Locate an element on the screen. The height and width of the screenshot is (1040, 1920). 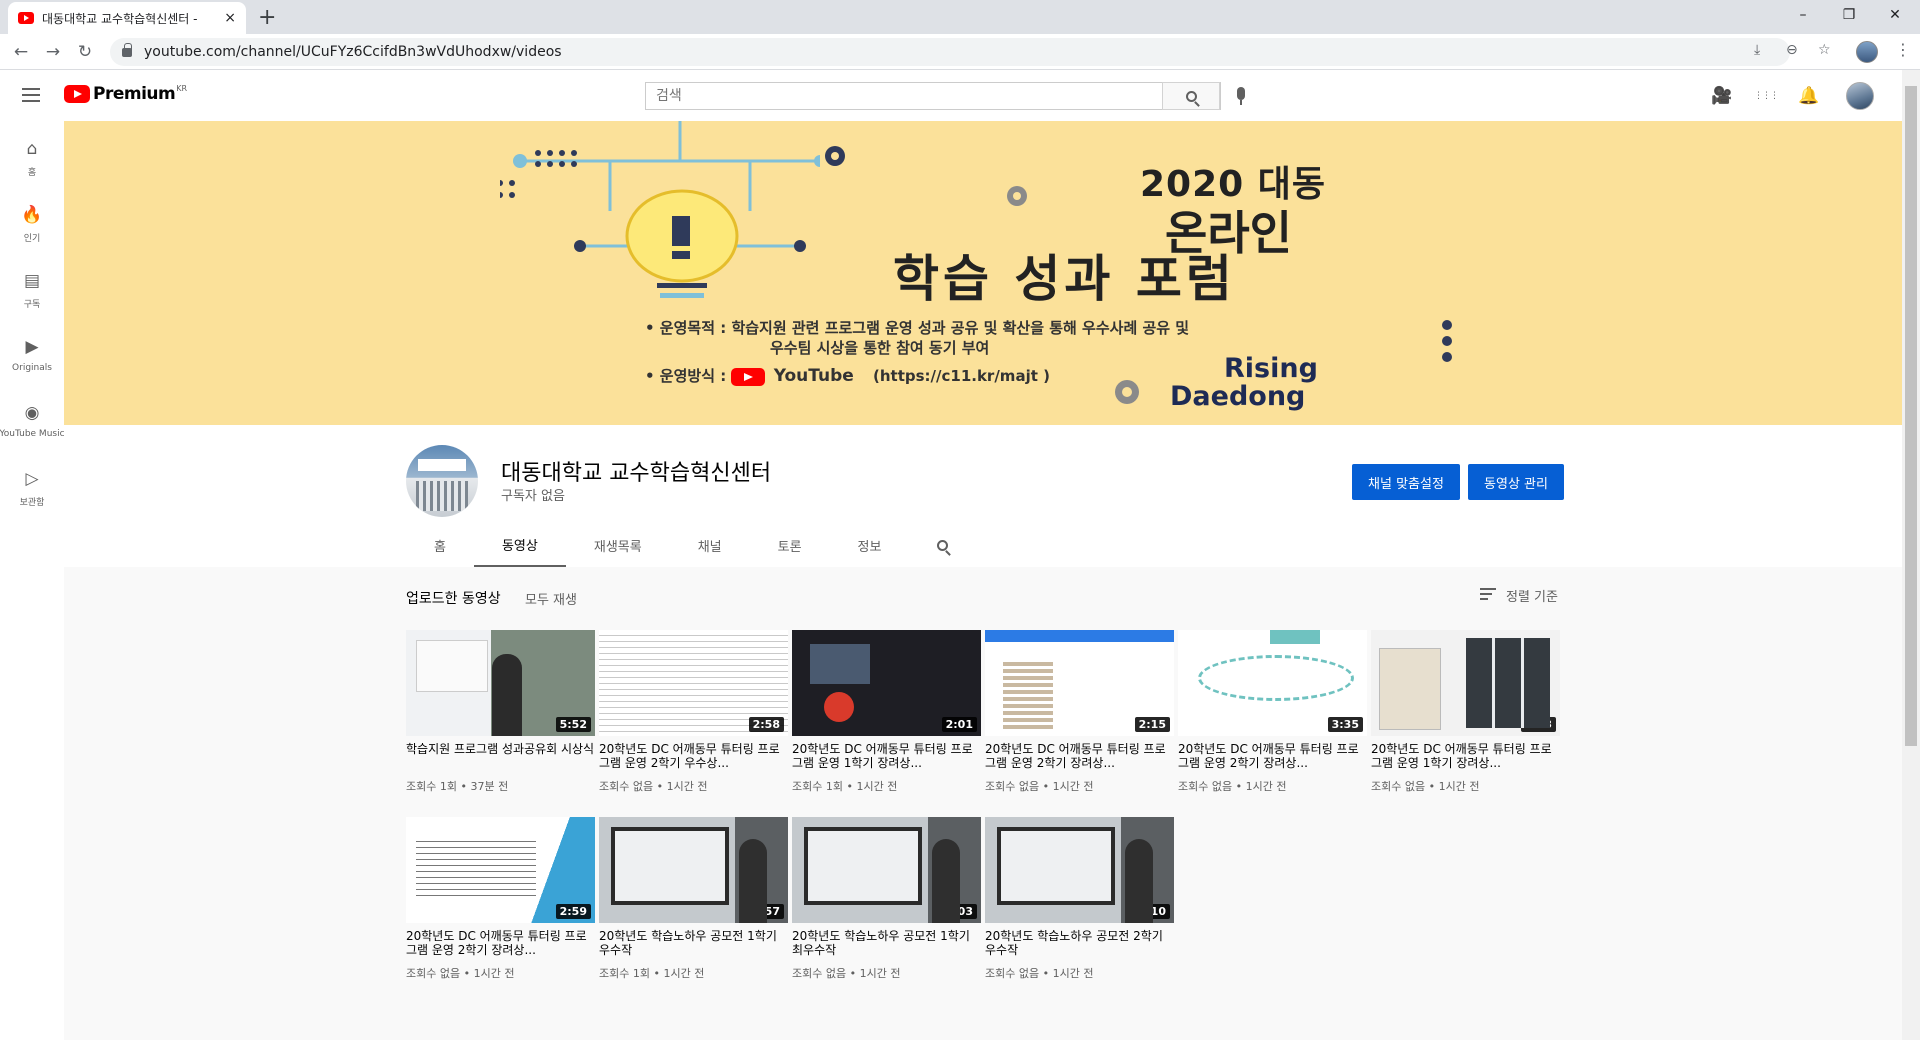
video-duration: 2:58 is located at coordinates (766, 724).